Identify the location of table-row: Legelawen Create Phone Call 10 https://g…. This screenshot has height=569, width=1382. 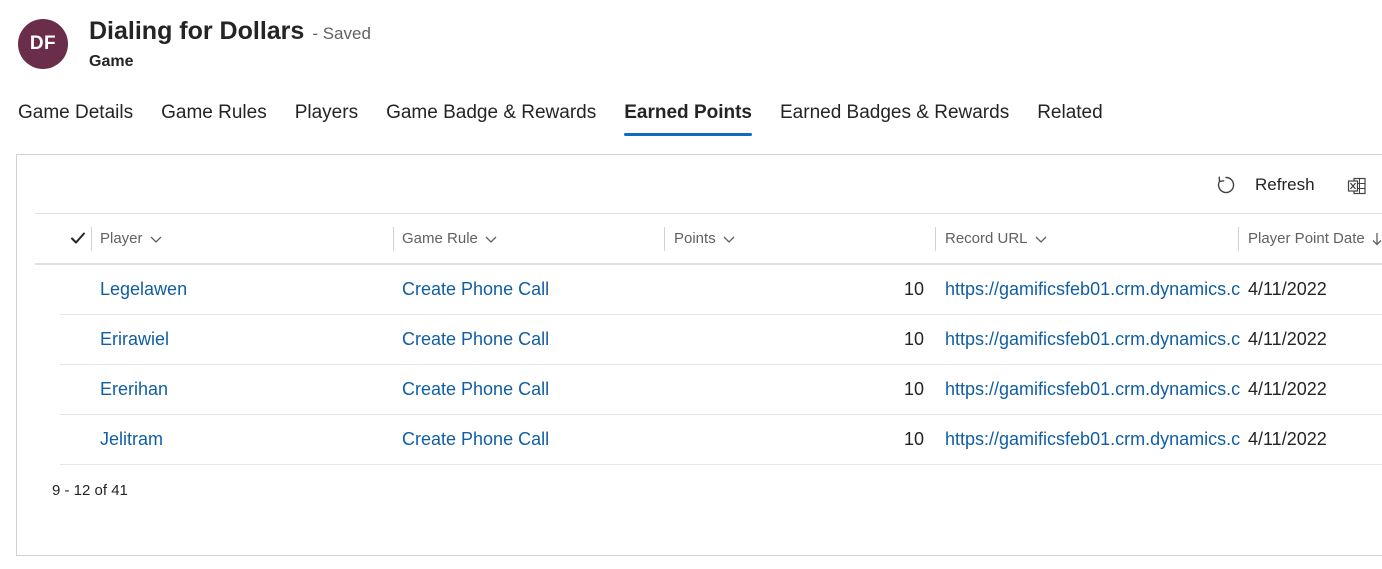
(721, 289).